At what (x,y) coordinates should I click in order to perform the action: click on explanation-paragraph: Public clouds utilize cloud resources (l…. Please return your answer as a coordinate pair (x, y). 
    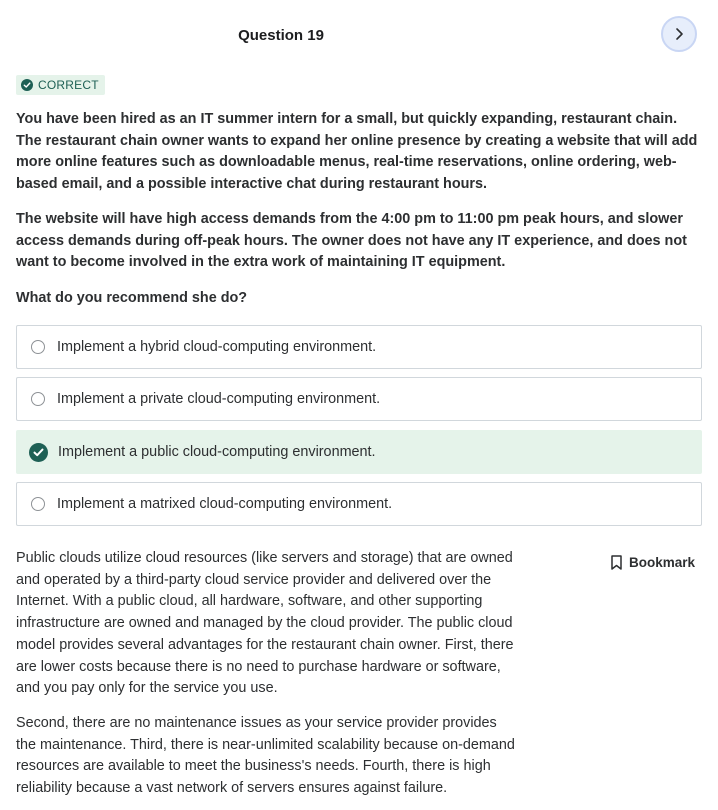
    Looking at the image, I should click on (265, 623).